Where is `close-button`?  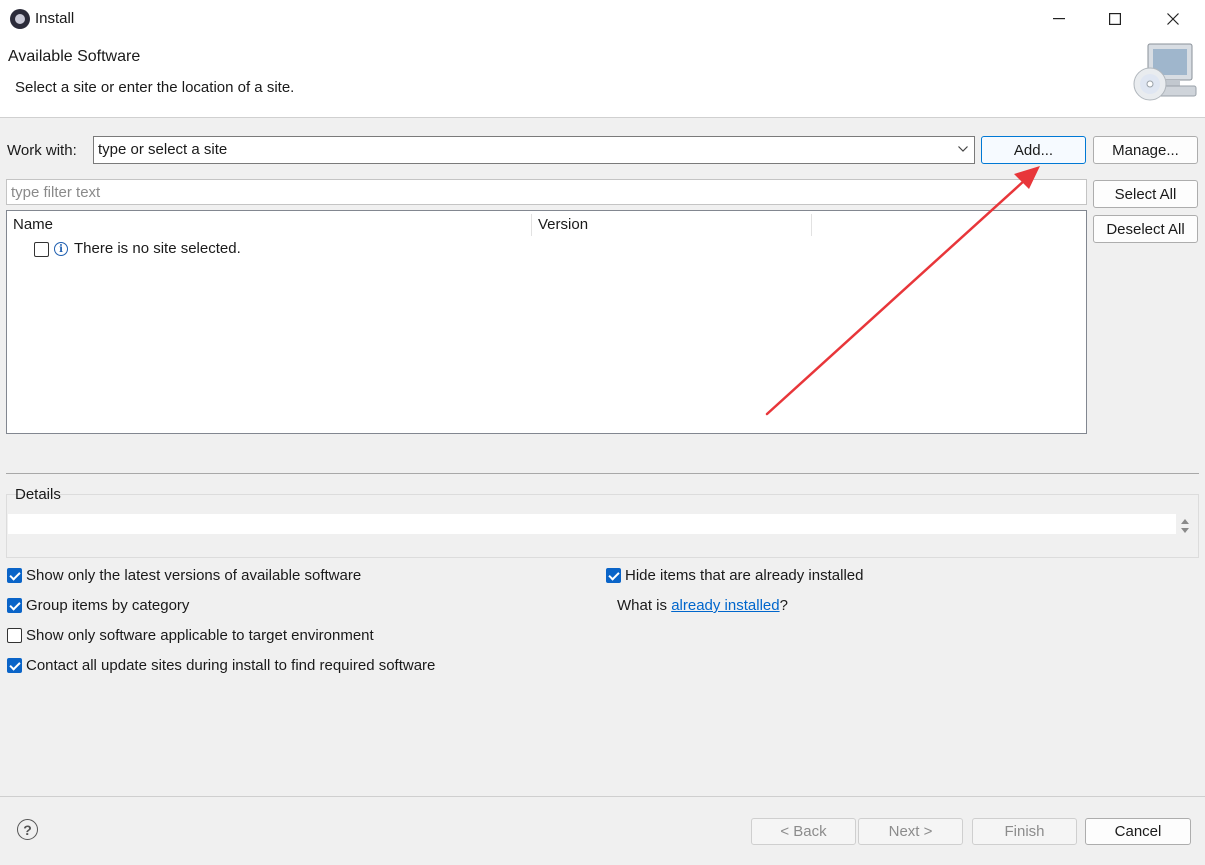
close-button is located at coordinates (1173, 19).